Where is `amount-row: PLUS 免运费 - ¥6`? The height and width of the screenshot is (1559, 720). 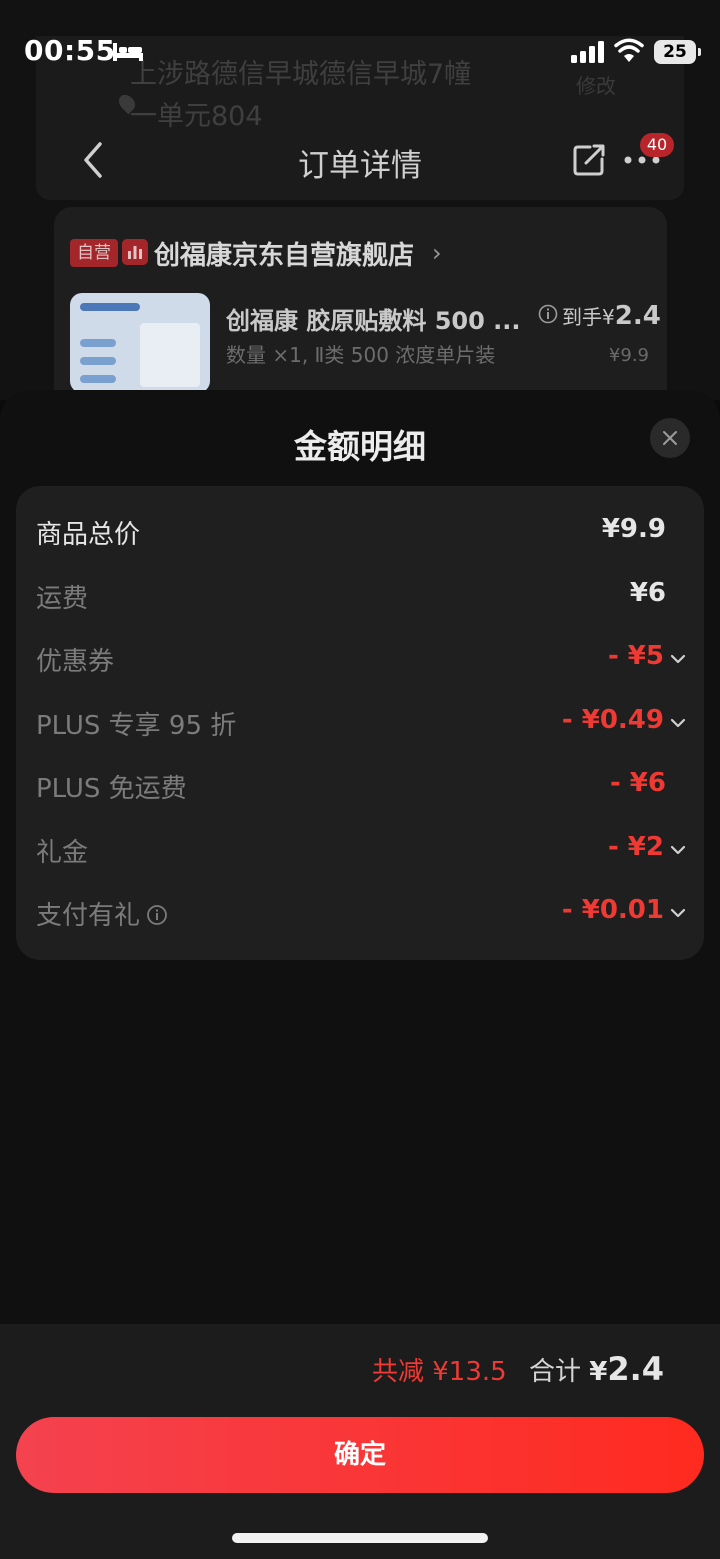 amount-row: PLUS 免运费 - ¥6 is located at coordinates (360, 786).